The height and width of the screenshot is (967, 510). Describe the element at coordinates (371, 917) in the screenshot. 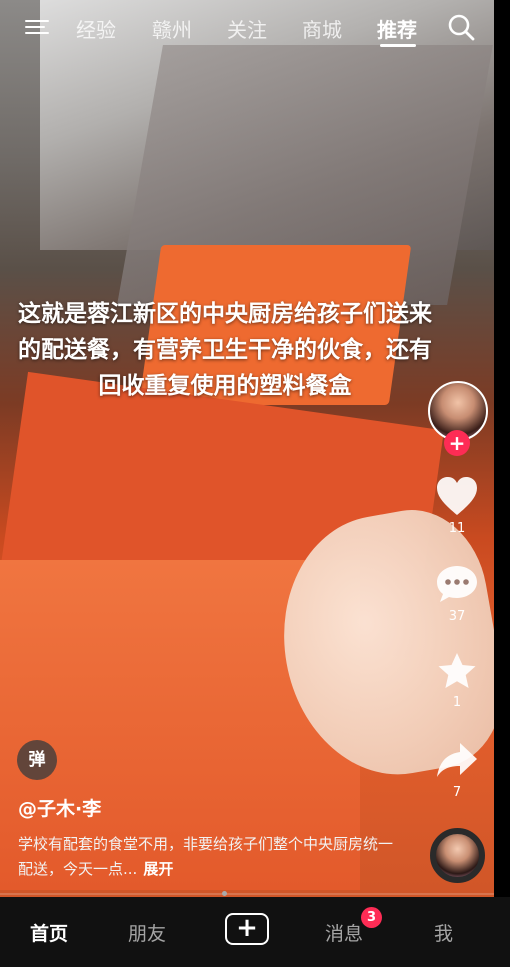

I see `messages-badge: 3` at that location.